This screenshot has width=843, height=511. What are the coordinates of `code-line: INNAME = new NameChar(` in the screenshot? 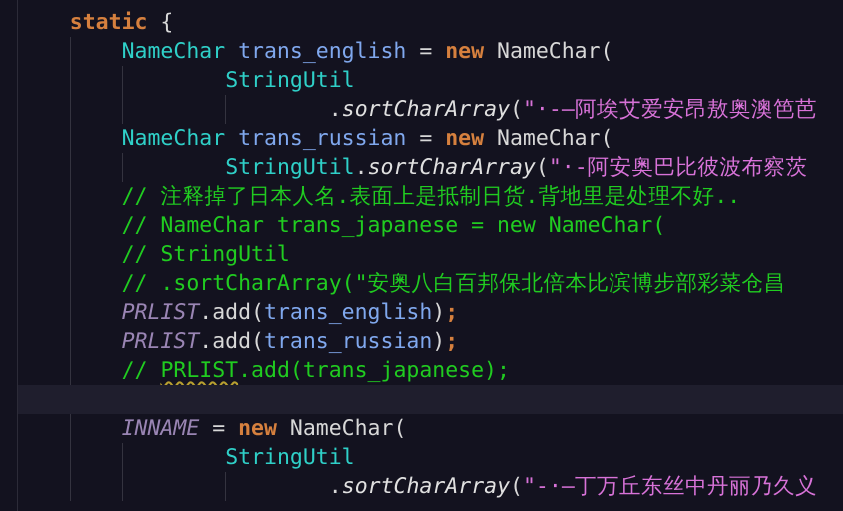 It's located at (430, 428).